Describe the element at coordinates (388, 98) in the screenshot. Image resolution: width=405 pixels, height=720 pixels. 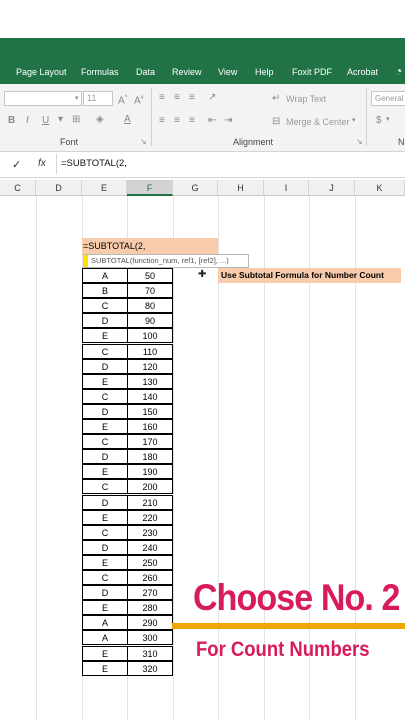
I see `number-format-box: General` at that location.